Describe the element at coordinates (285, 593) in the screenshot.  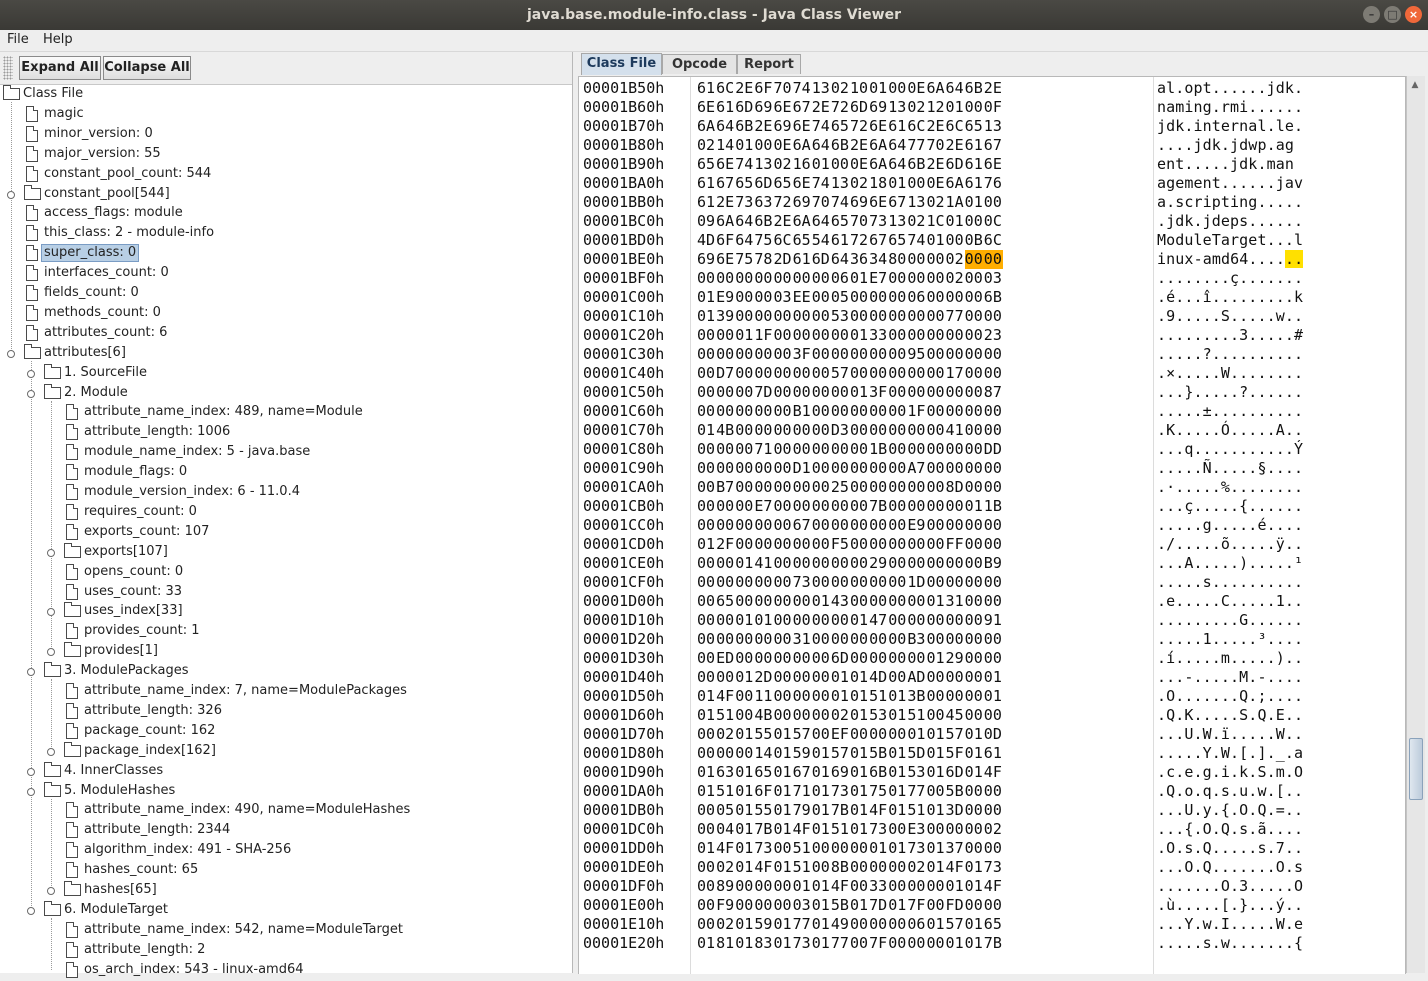
I see `tree-leaf-node: uses_count: 33` at that location.